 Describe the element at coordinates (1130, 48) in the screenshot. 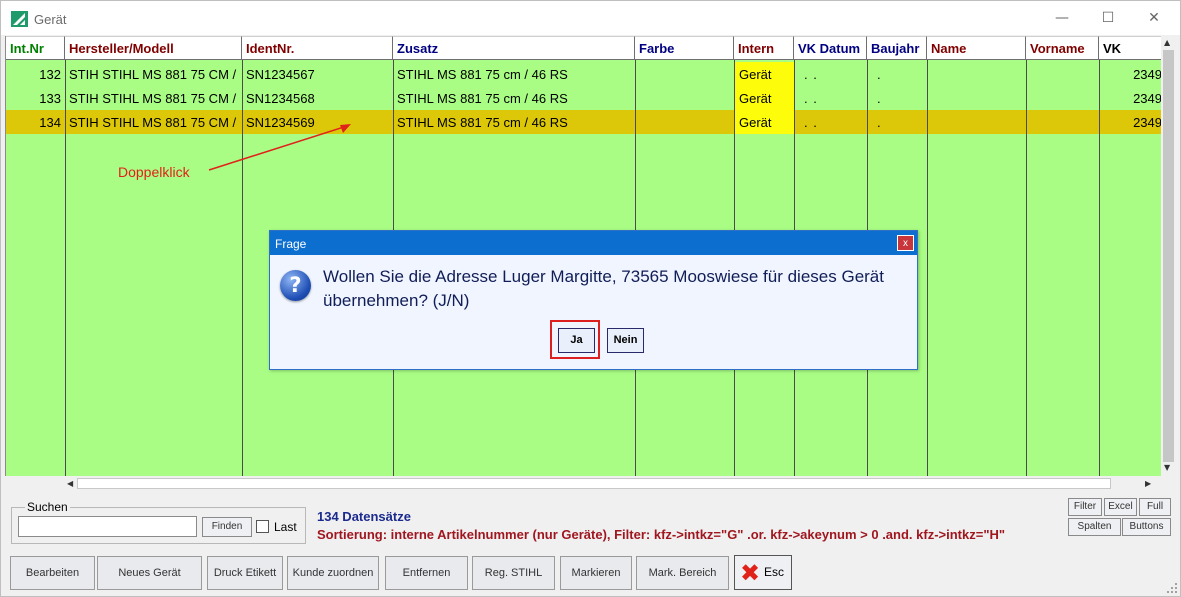

I see `col-header-vk: VK` at that location.